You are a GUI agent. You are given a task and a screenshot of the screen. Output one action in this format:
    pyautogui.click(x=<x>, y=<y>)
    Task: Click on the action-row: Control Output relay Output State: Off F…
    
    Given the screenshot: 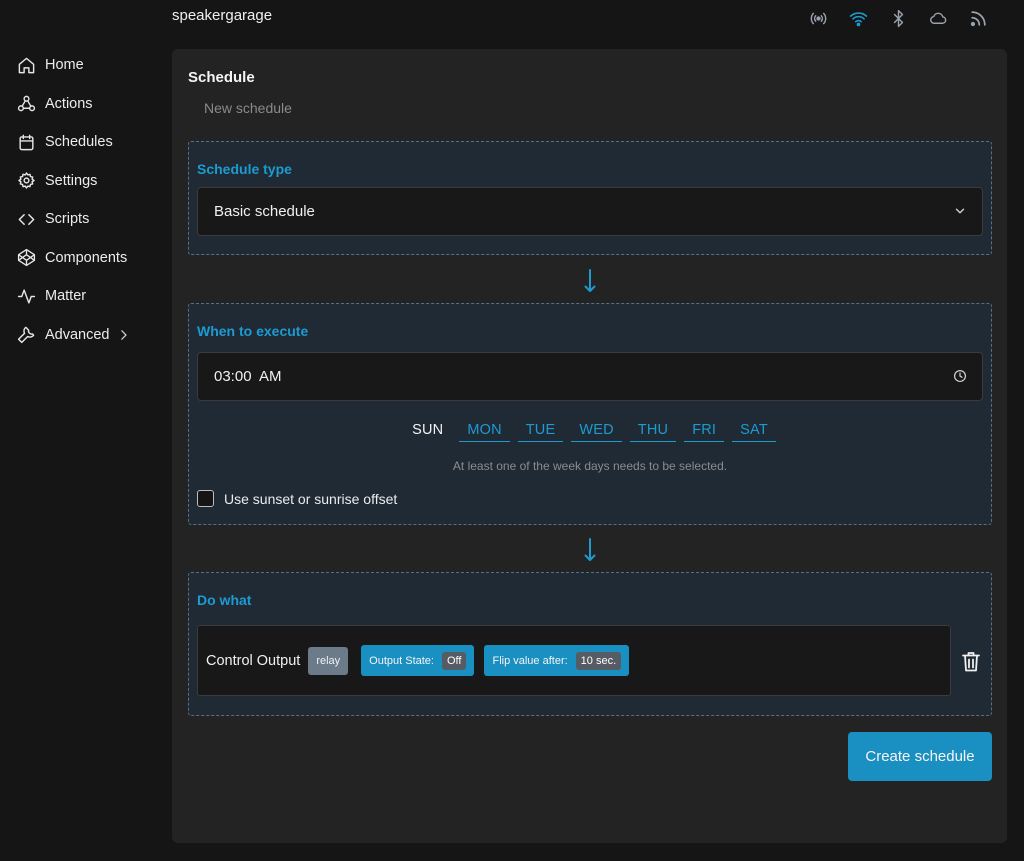 What is the action you would take?
    pyautogui.click(x=574, y=660)
    